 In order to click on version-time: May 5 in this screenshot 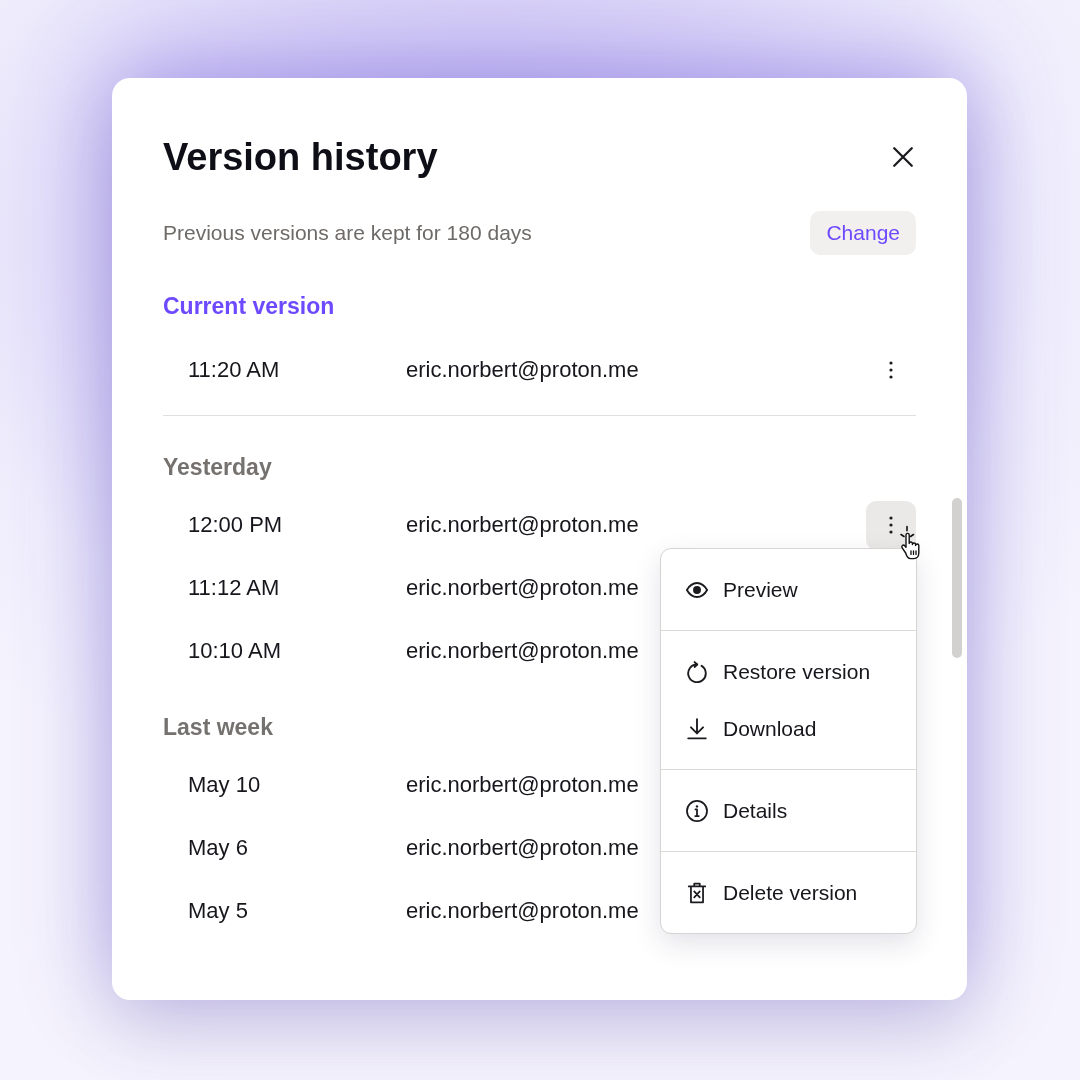, I will do `click(218, 911)`.